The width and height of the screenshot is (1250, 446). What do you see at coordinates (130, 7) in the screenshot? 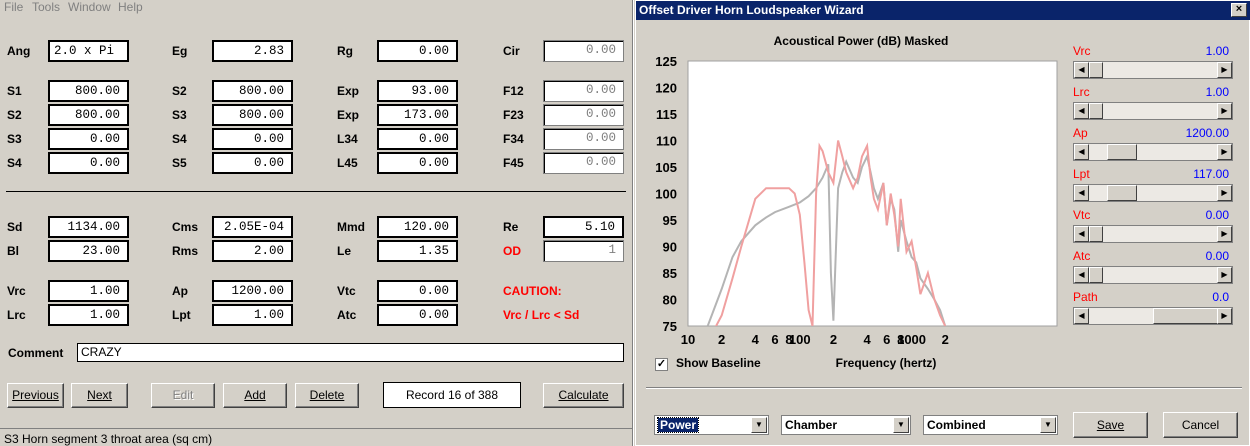
I see `menu-help: Help` at bounding box center [130, 7].